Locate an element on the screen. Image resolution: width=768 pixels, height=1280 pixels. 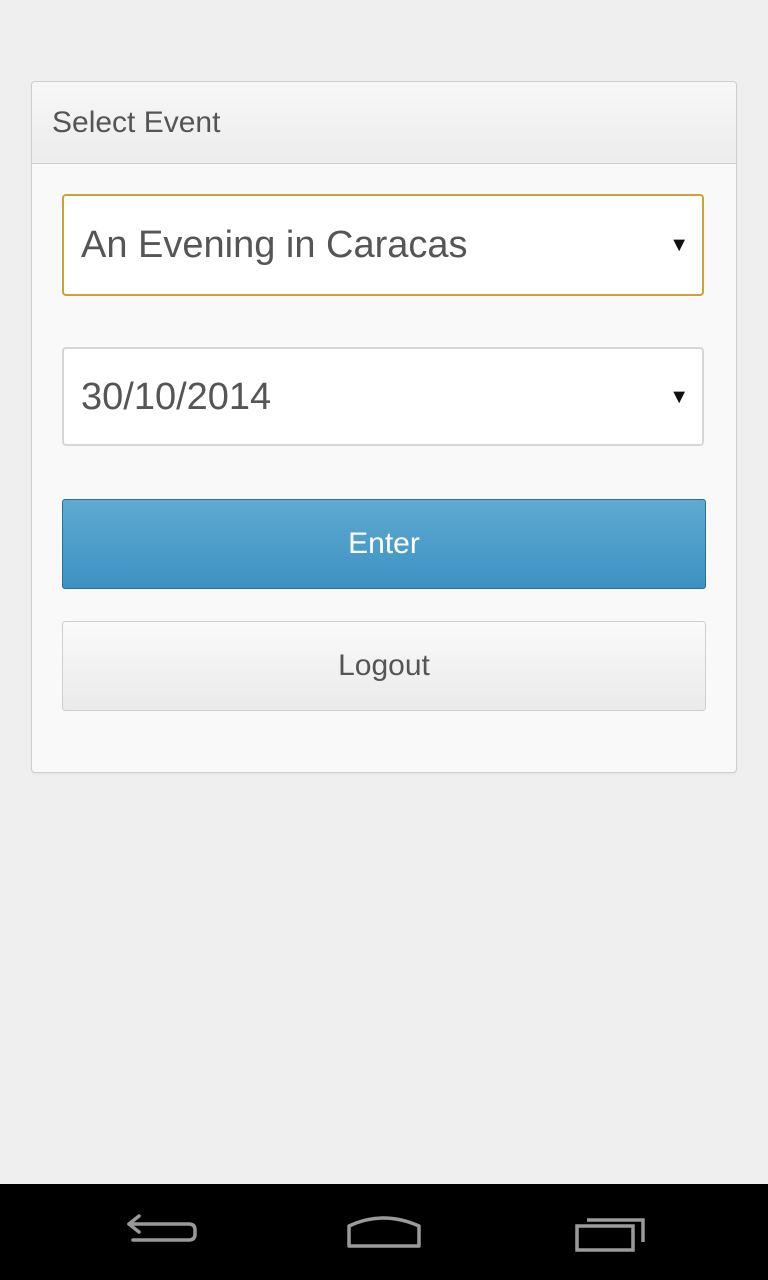
home-icon is located at coordinates (384, 1232).